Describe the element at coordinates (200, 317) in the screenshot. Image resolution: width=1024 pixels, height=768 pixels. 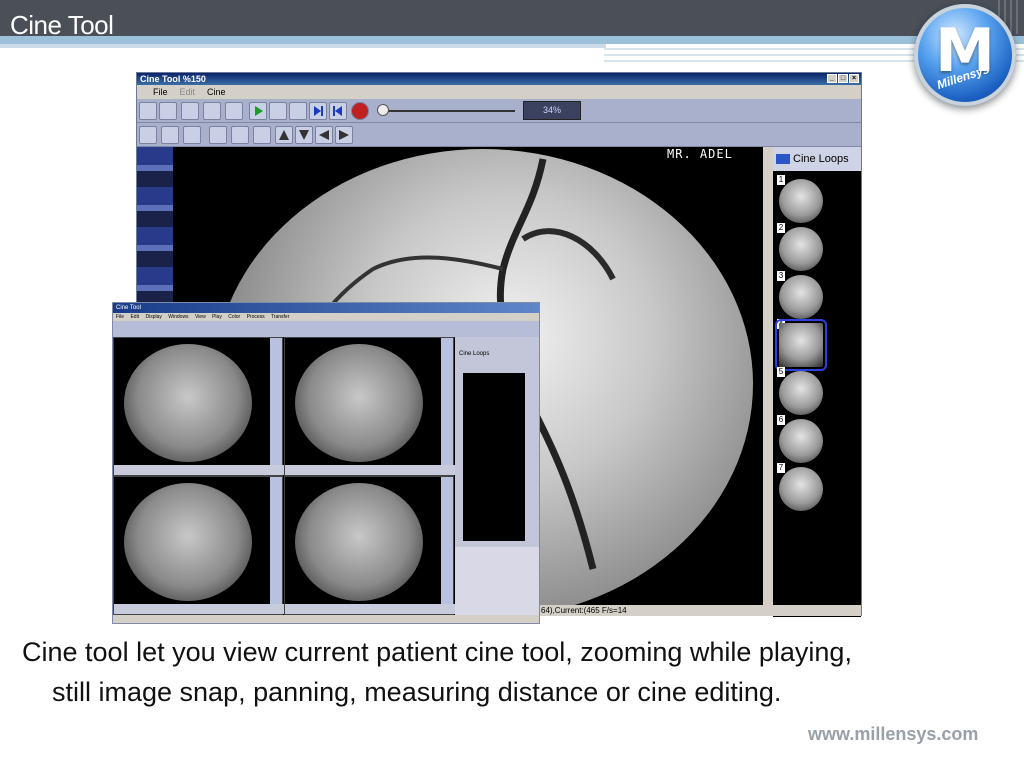
I see `inset-menu-view: View` at that location.